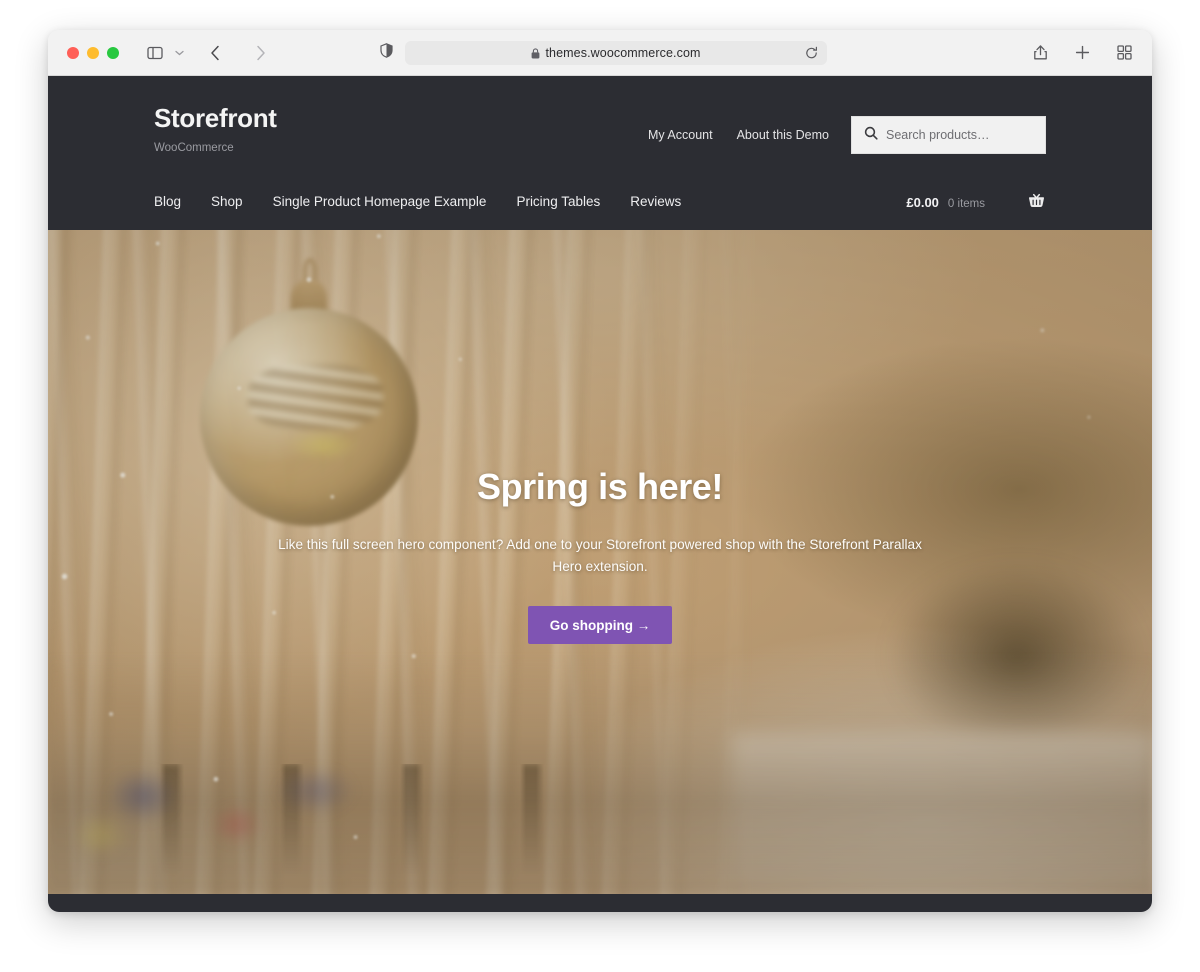 The height and width of the screenshot is (972, 1200). I want to click on search-icon, so click(871, 135).